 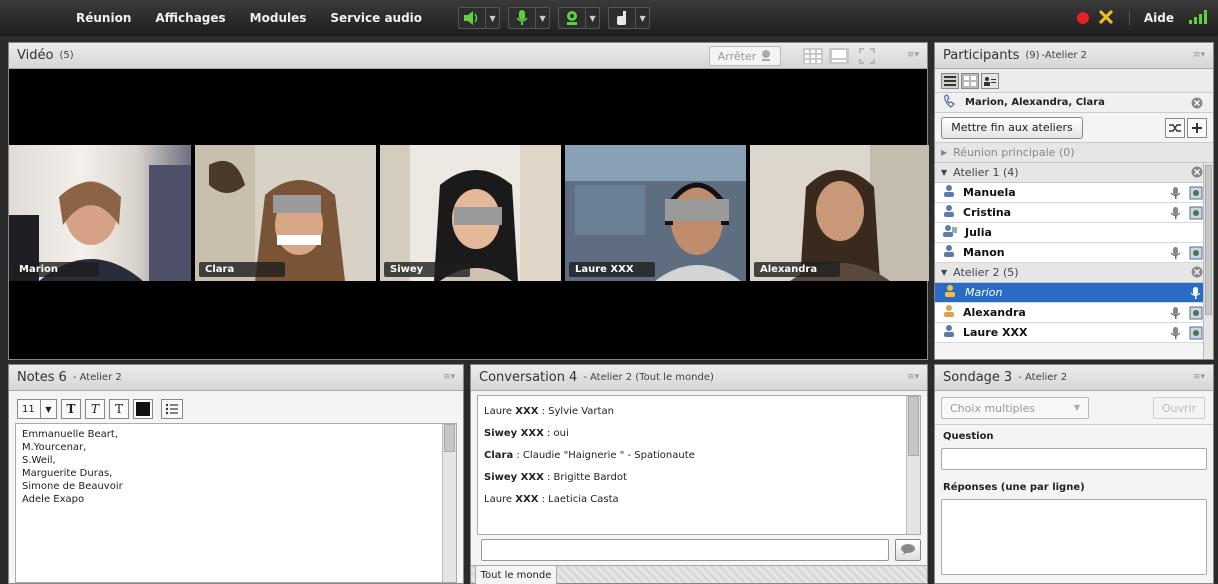 I want to click on chat-tab-bar: Tout le monde, so click(x=699, y=574).